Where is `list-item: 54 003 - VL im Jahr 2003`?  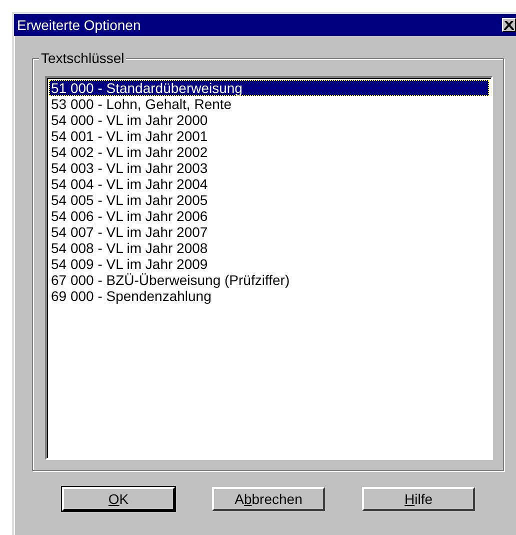
list-item: 54 003 - VL im Jahr 2003 is located at coordinates (269, 168).